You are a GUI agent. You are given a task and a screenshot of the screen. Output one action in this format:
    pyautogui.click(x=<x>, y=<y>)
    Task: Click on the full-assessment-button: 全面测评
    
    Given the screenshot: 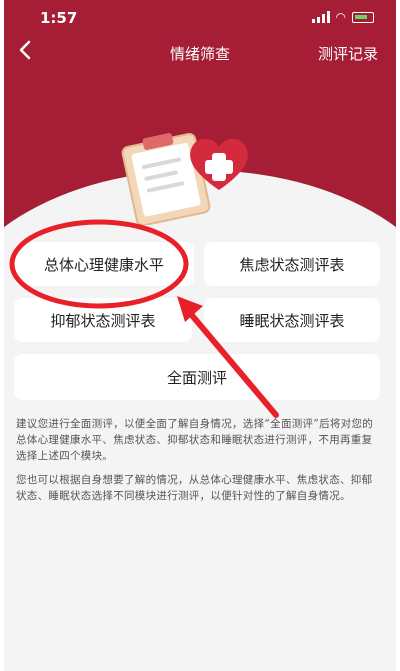 What is the action you would take?
    pyautogui.click(x=197, y=377)
    